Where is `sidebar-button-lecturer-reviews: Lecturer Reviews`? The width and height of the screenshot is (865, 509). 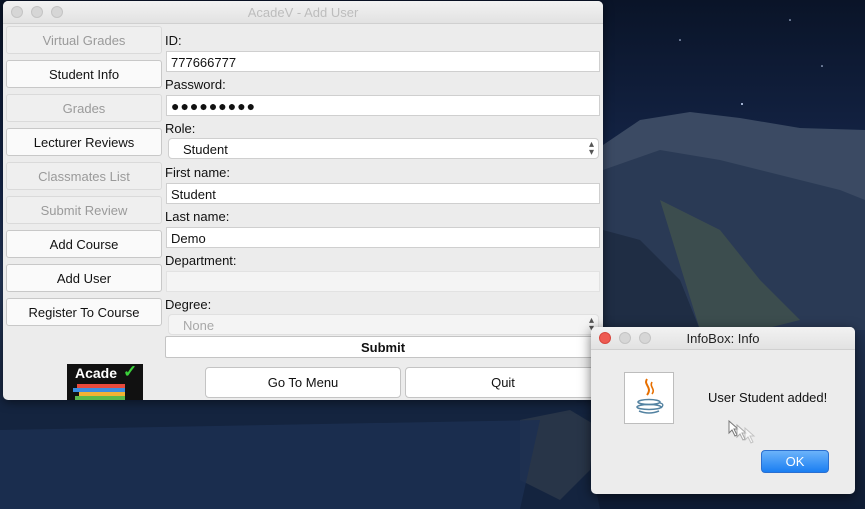 sidebar-button-lecturer-reviews: Lecturer Reviews is located at coordinates (84, 142).